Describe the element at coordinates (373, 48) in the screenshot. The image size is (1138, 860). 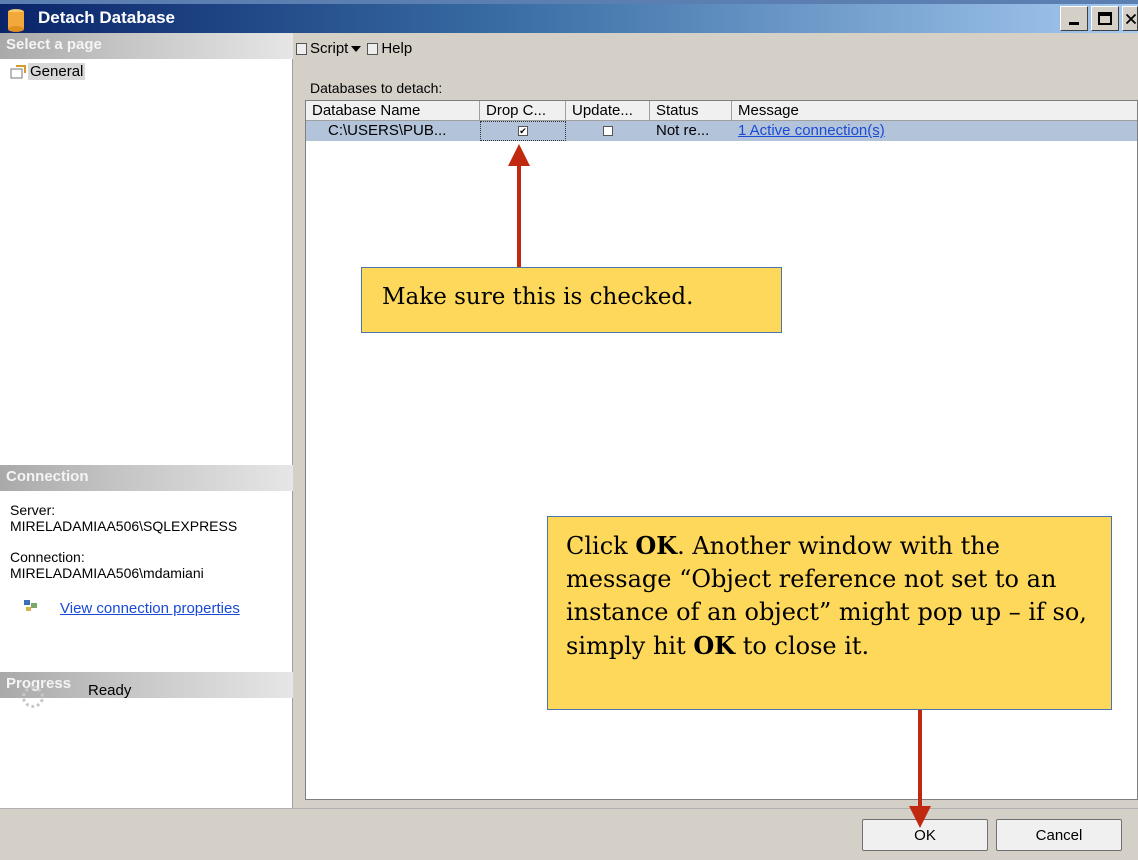
I see `help-icon` at that location.